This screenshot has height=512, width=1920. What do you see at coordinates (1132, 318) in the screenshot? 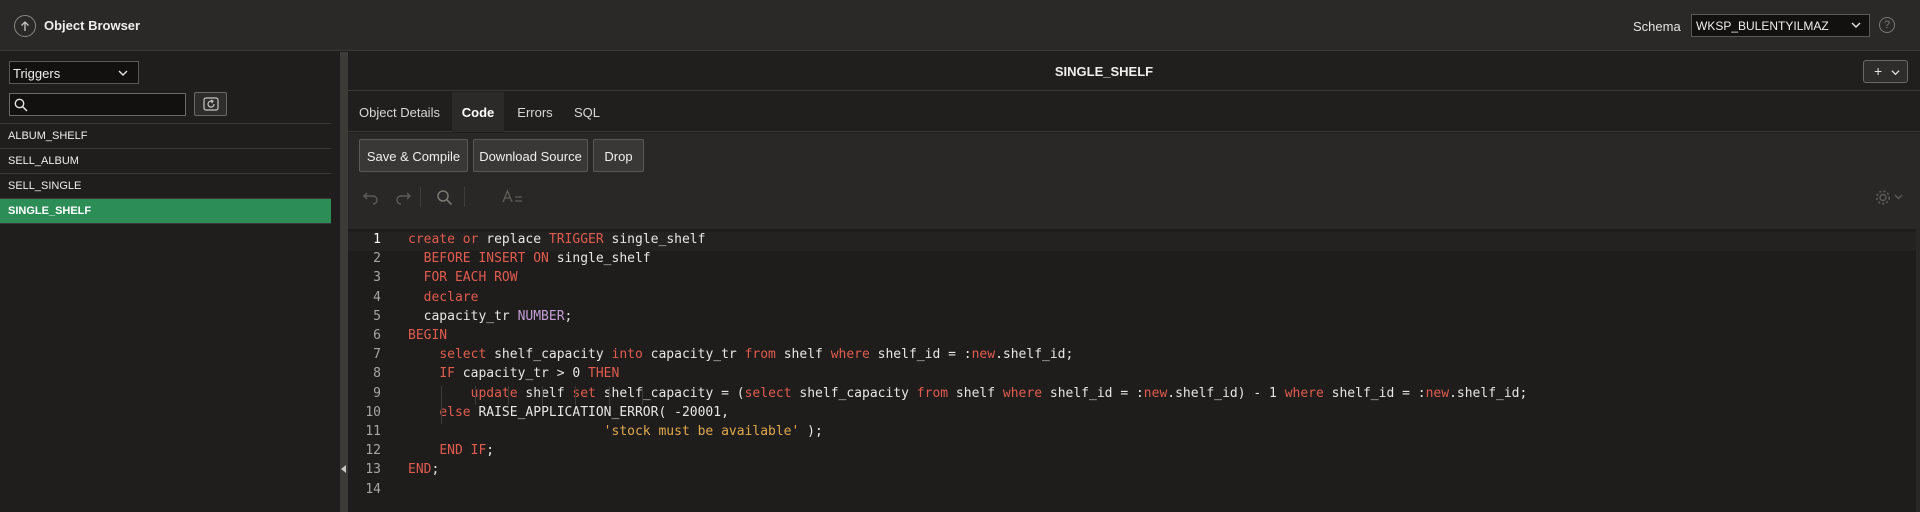
I see `code-line: 5 capacity_tr NUMBER;` at bounding box center [1132, 318].